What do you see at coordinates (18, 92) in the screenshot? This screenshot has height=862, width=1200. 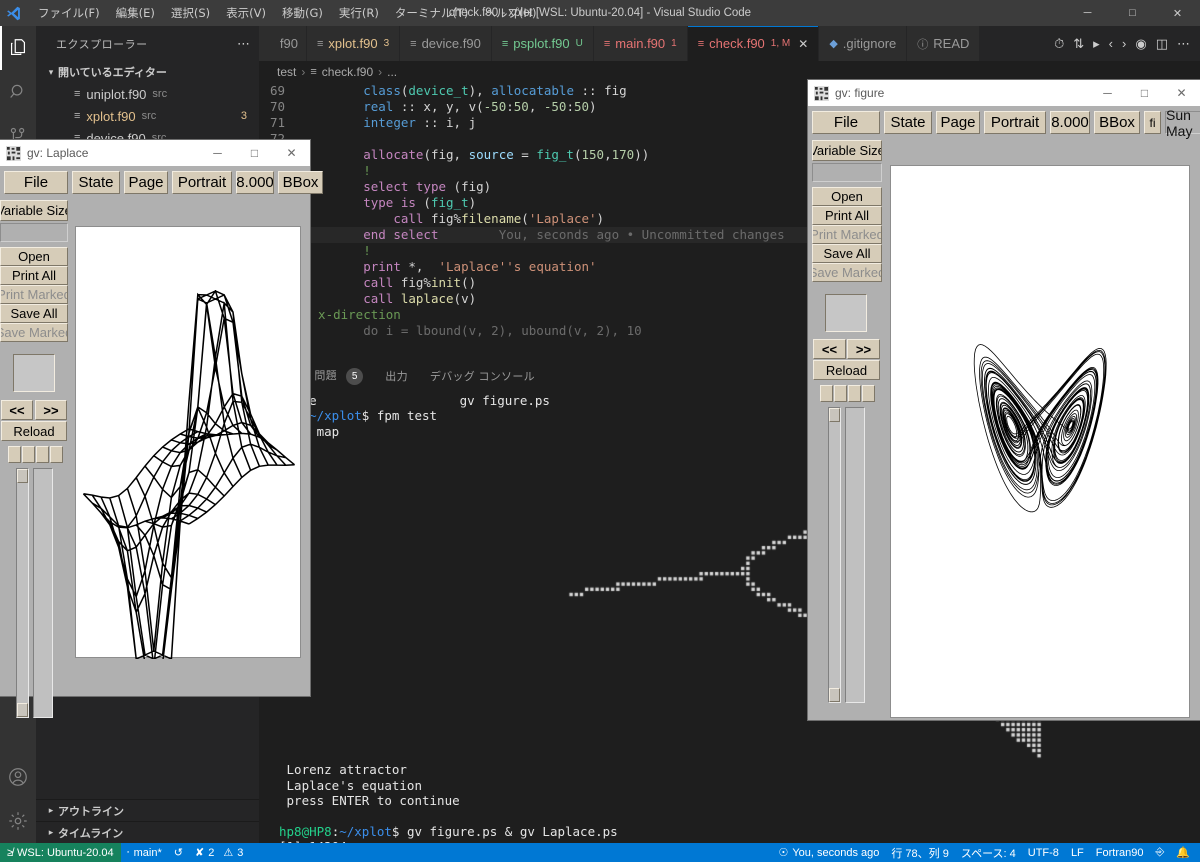 I see `search-icon` at bounding box center [18, 92].